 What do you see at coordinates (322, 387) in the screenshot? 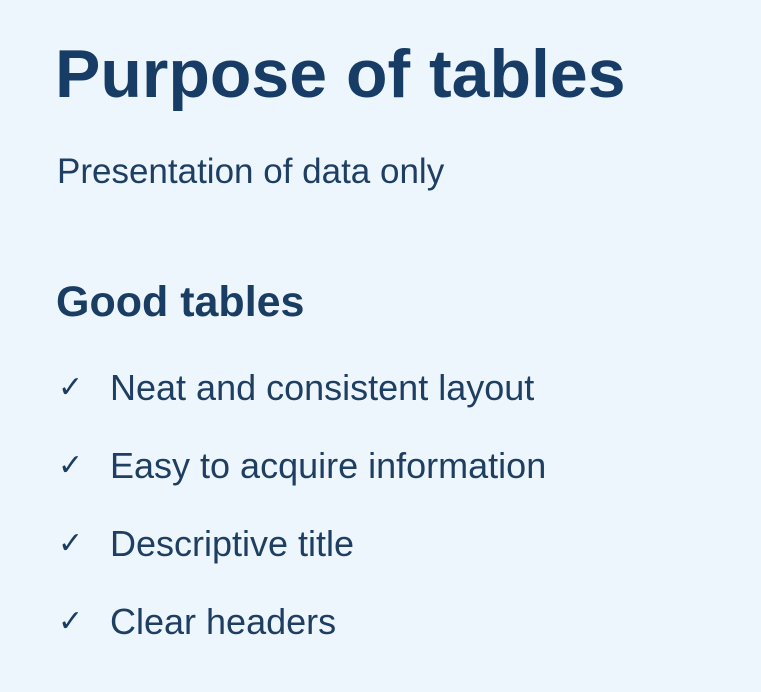
I see `checklist-item-label: Neat and consistent layout` at bounding box center [322, 387].